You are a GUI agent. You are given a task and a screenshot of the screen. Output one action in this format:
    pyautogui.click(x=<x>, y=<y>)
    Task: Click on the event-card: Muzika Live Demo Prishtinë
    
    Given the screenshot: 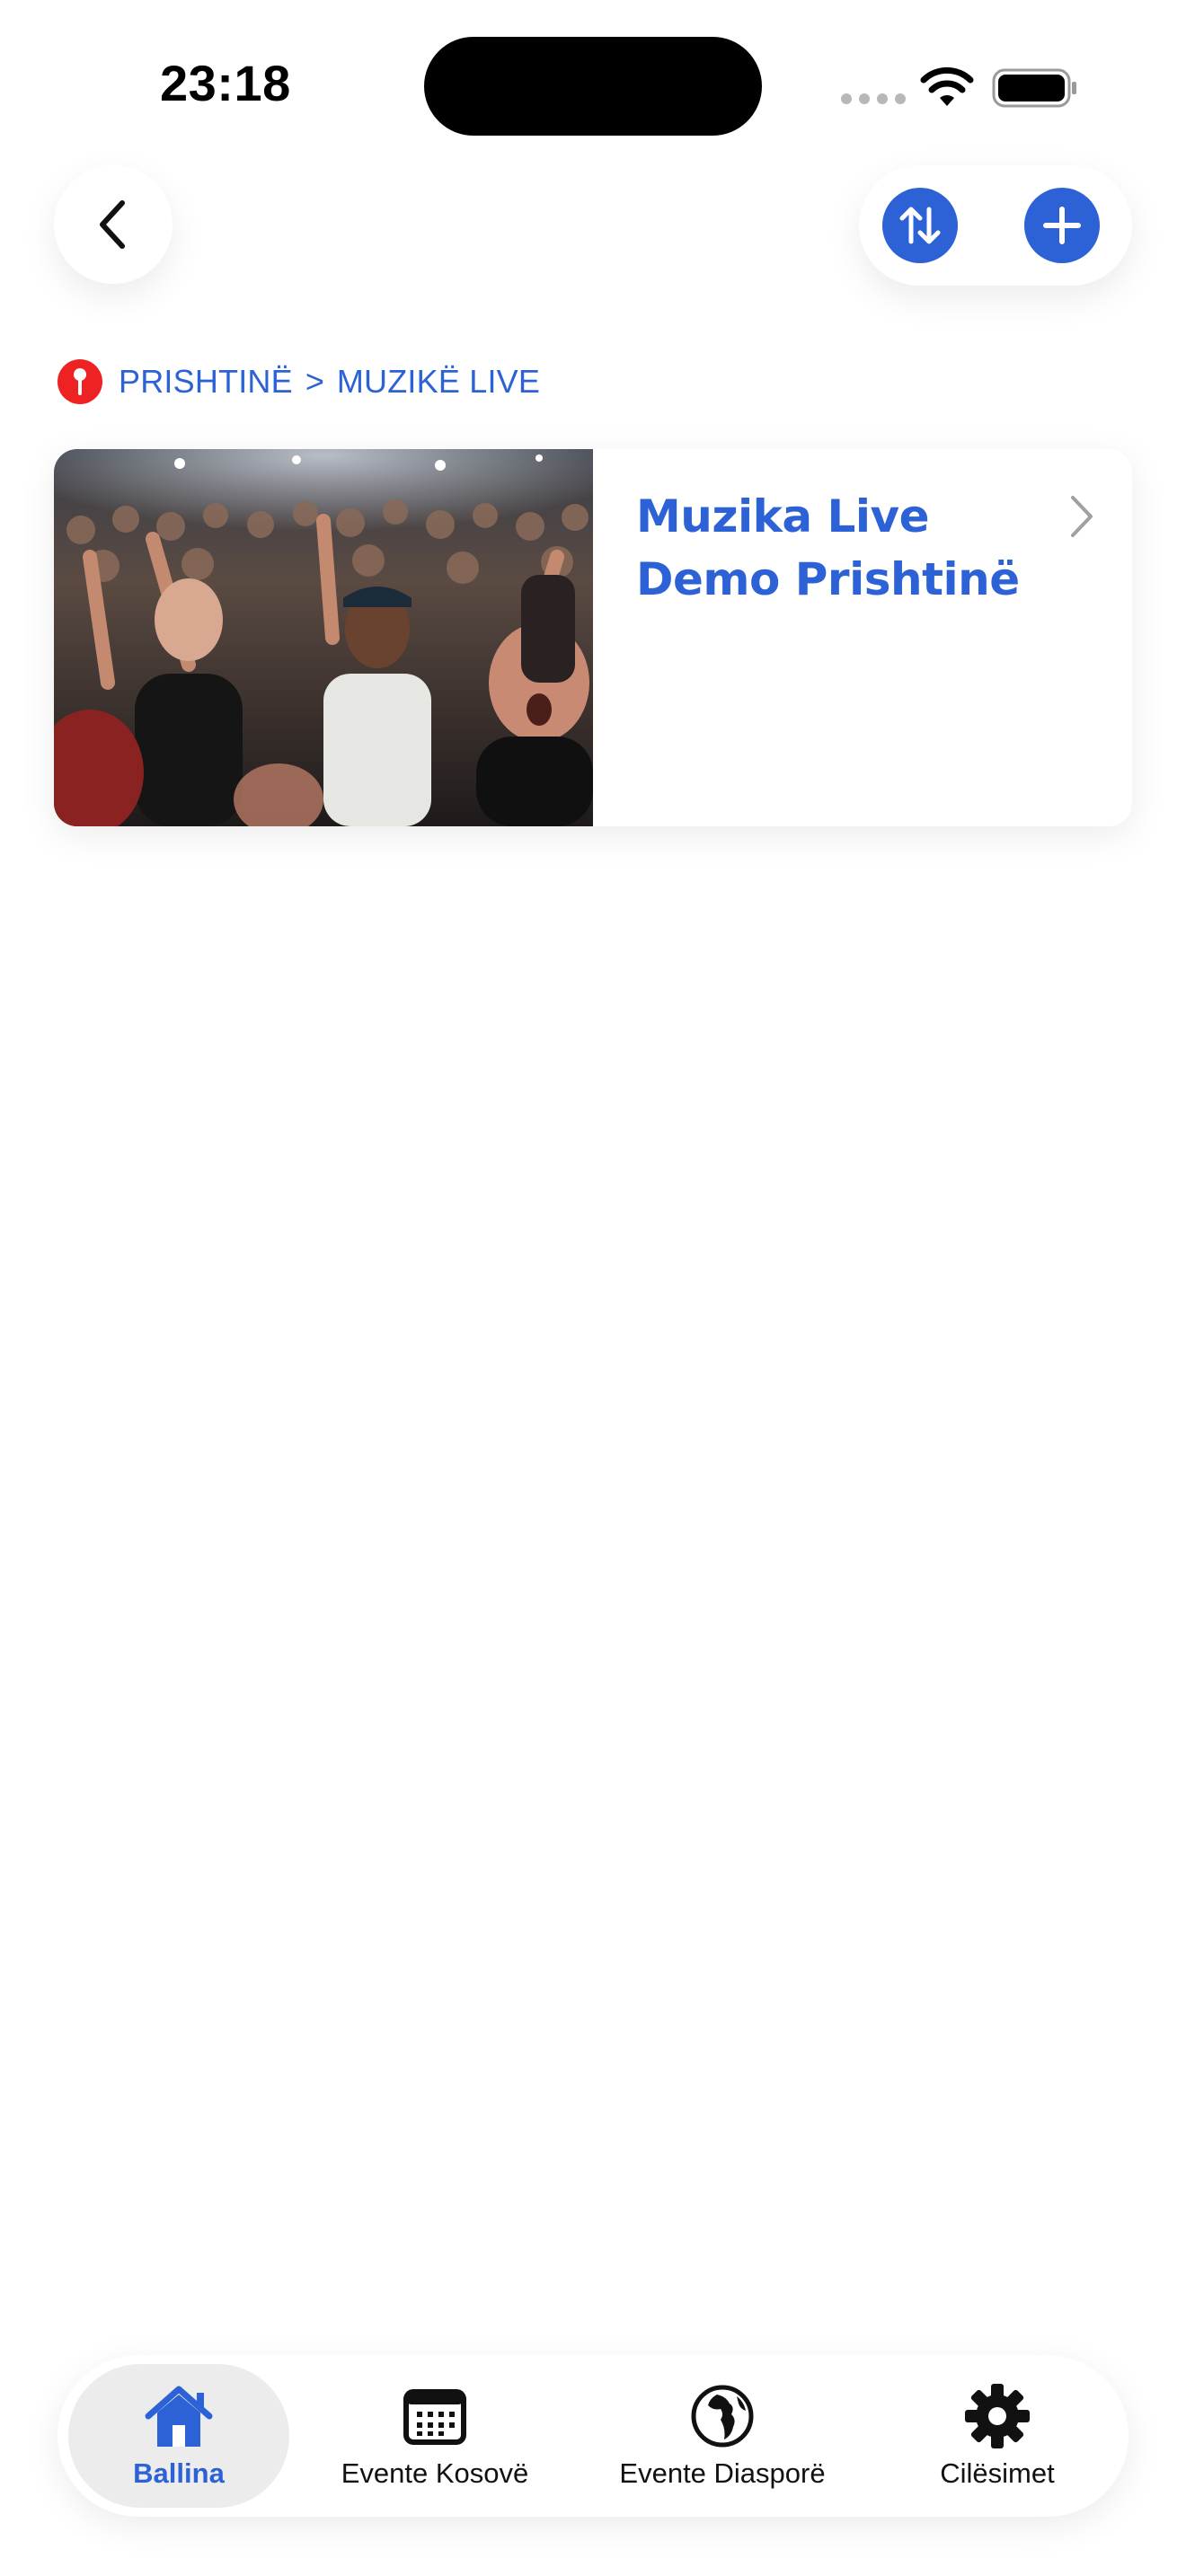 What is the action you would take?
    pyautogui.click(x=593, y=637)
    